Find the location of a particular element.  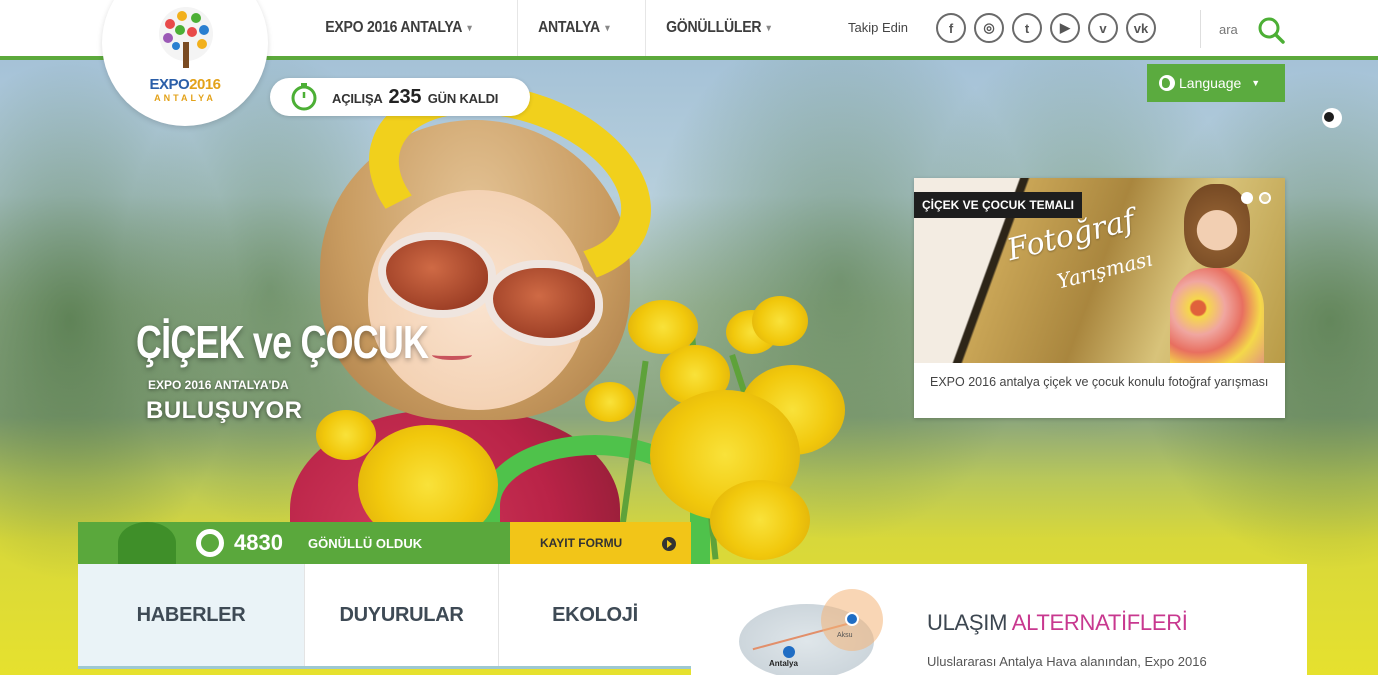

countdown-badge: AÇILIŞA 235 GÜN KALDI is located at coordinates (400, 97).